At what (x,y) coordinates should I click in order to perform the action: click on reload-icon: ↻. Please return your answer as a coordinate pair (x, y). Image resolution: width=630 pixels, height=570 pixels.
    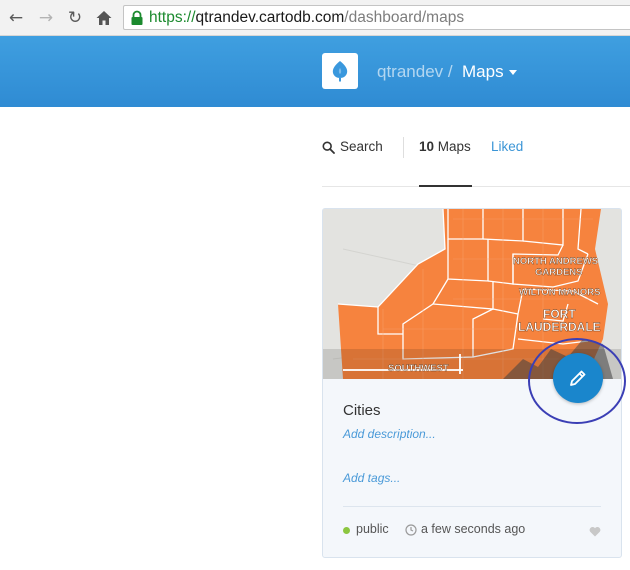
    Looking at the image, I should click on (75, 18).